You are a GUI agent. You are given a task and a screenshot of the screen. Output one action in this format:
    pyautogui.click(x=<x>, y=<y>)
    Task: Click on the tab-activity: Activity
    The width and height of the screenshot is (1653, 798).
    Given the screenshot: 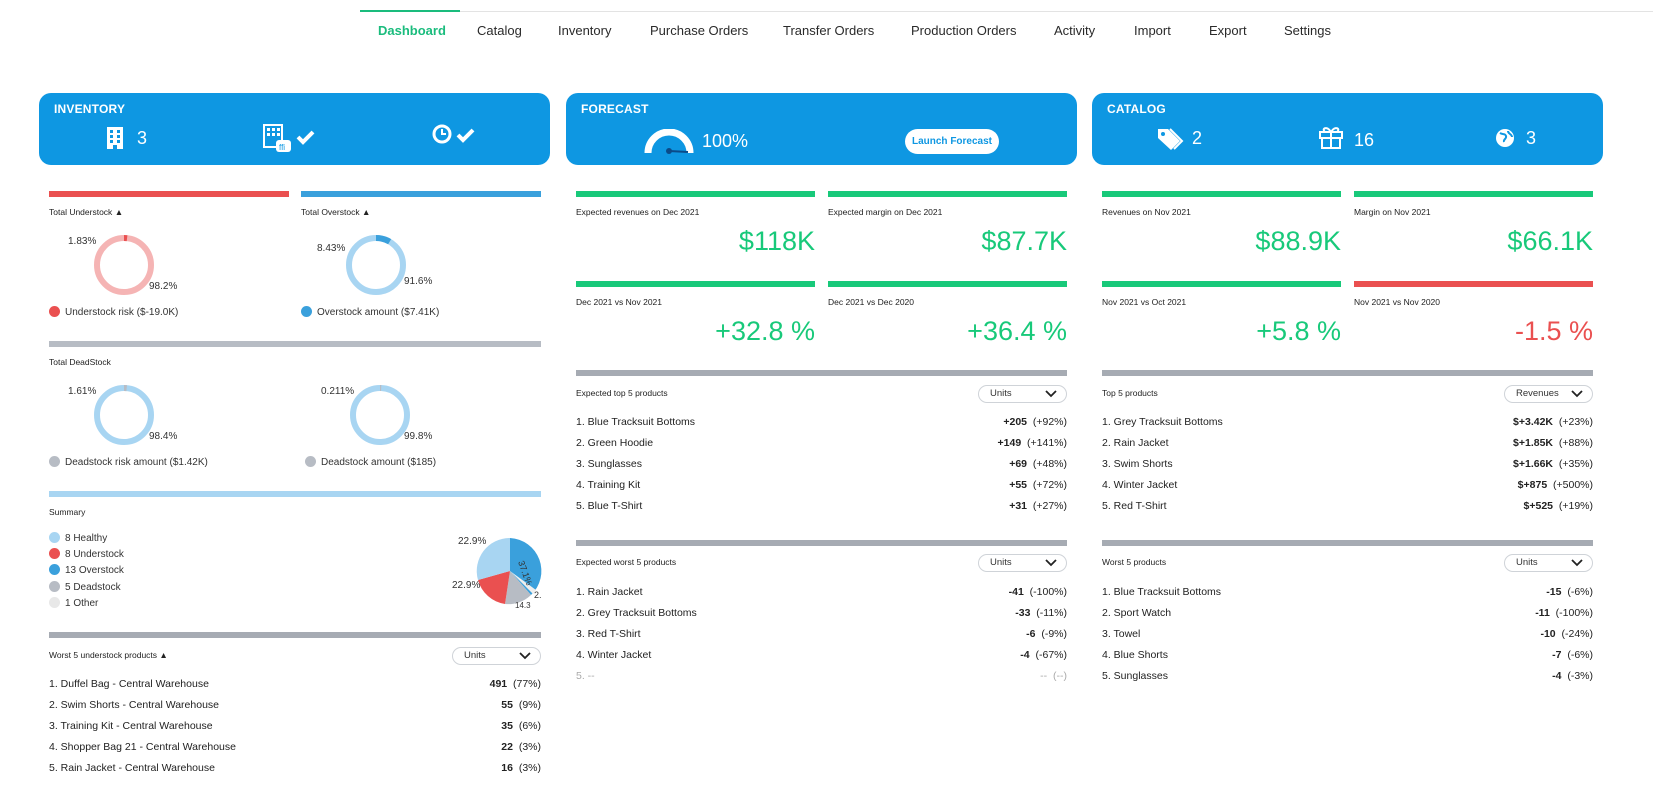 What is the action you would take?
    pyautogui.click(x=1074, y=30)
    